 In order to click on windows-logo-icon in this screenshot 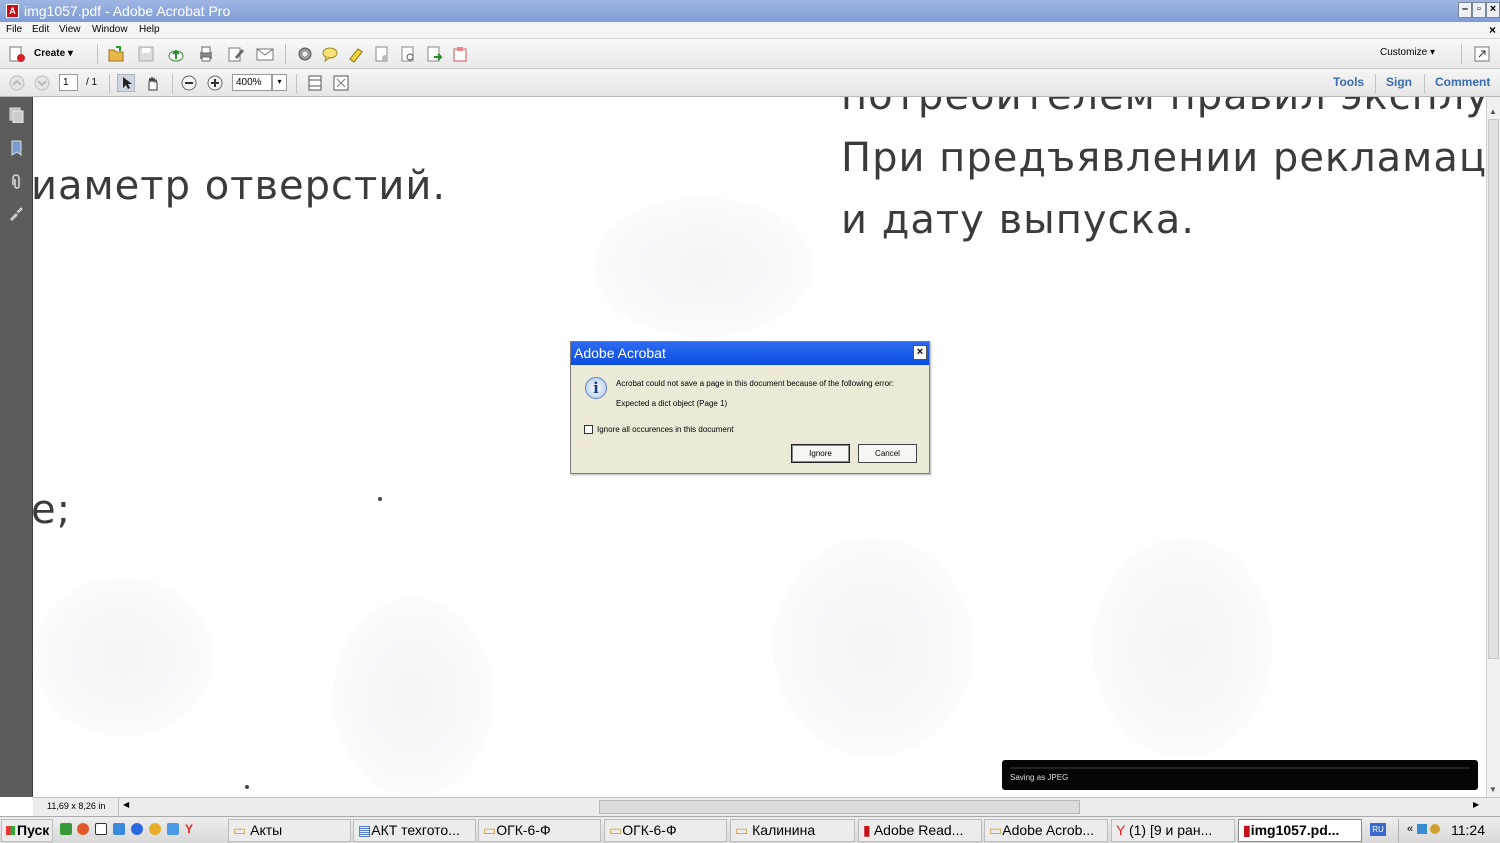, I will do `click(10, 830)`.